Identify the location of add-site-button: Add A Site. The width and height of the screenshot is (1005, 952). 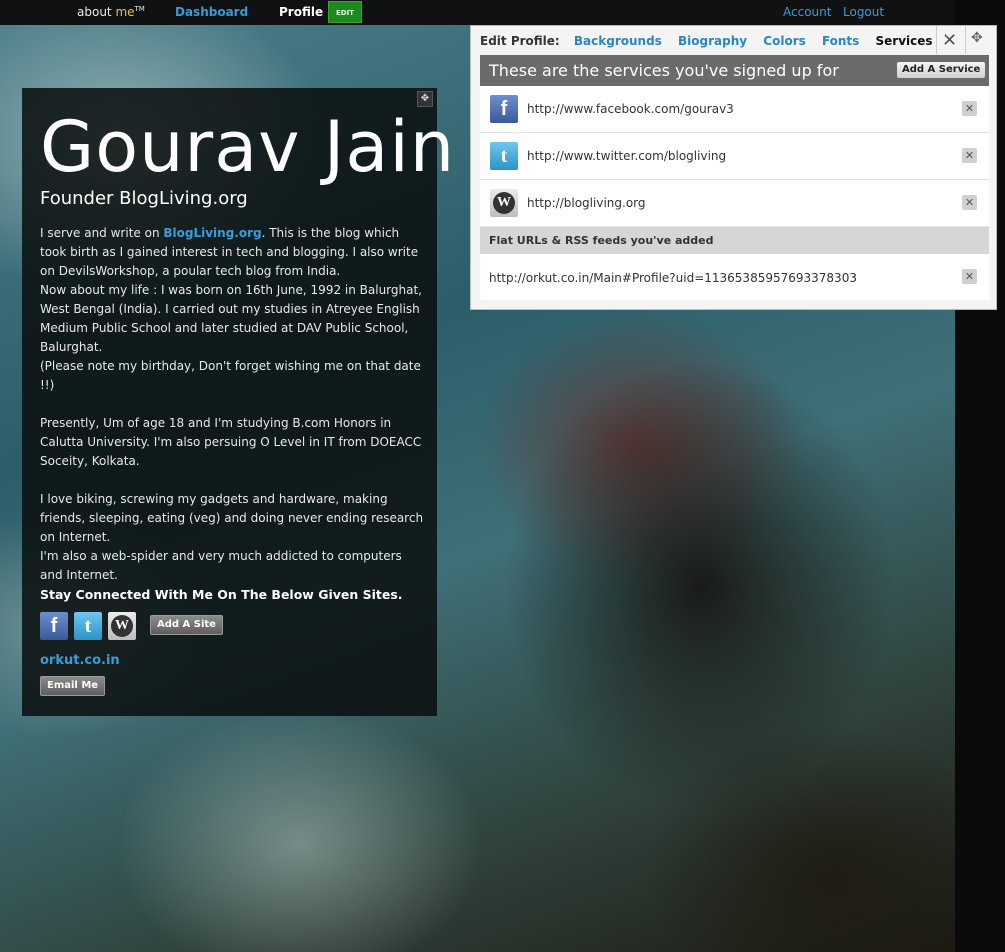
(186, 625).